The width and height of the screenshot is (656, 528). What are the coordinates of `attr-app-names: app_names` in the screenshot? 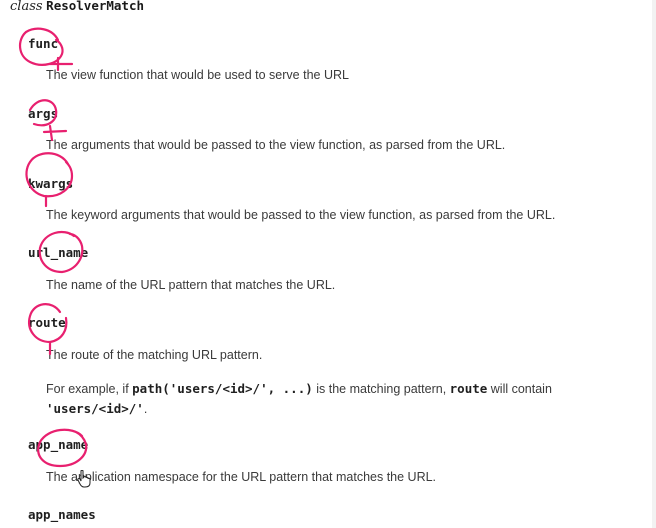 It's located at (62, 514).